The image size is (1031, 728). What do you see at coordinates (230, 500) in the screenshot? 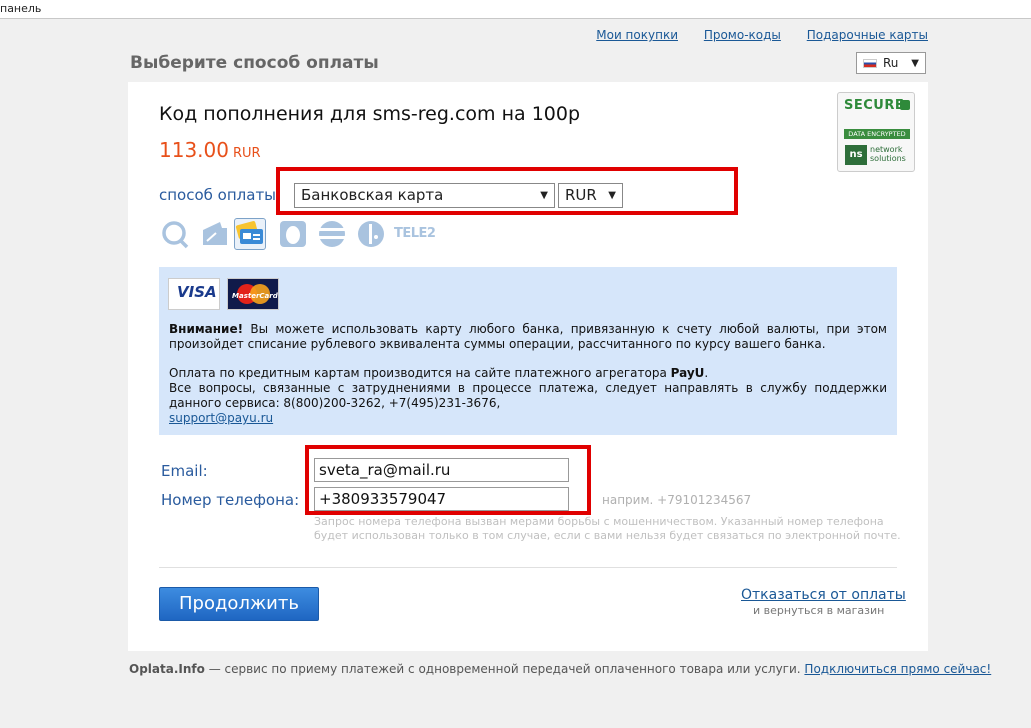
I see `phone-label: Номер телефона:` at bounding box center [230, 500].